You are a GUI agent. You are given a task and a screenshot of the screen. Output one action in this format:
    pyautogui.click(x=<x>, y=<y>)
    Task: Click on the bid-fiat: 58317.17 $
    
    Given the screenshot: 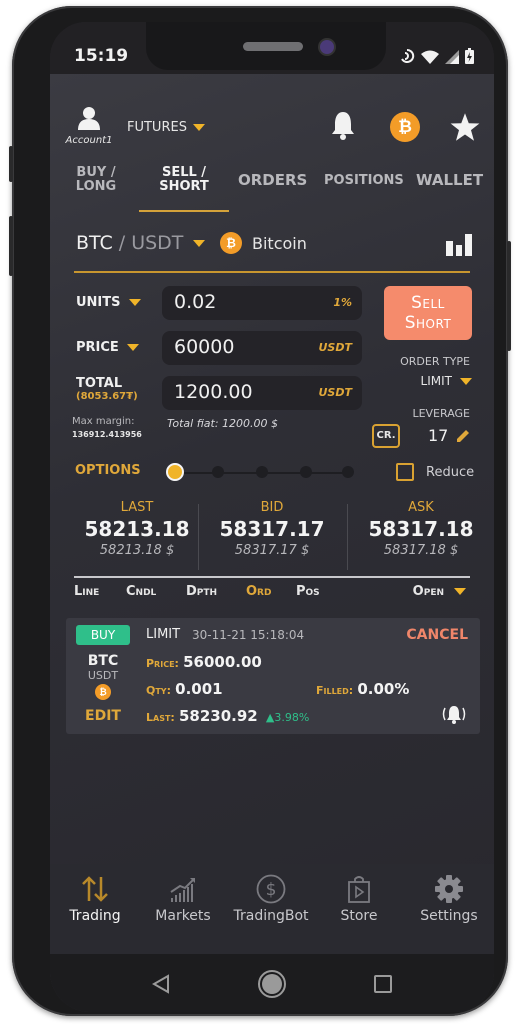 What is the action you would take?
    pyautogui.click(x=272, y=550)
    